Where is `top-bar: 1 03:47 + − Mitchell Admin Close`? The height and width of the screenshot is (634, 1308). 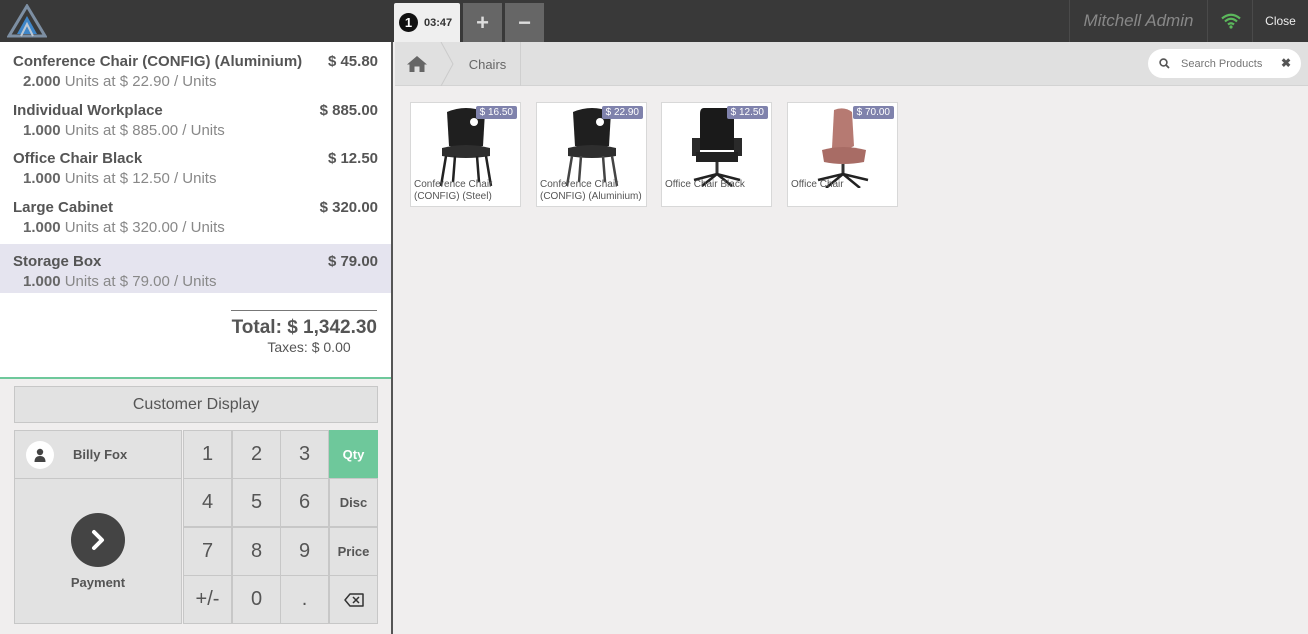
top-bar: 1 03:47 + − Mitchell Admin Close is located at coordinates (654, 21).